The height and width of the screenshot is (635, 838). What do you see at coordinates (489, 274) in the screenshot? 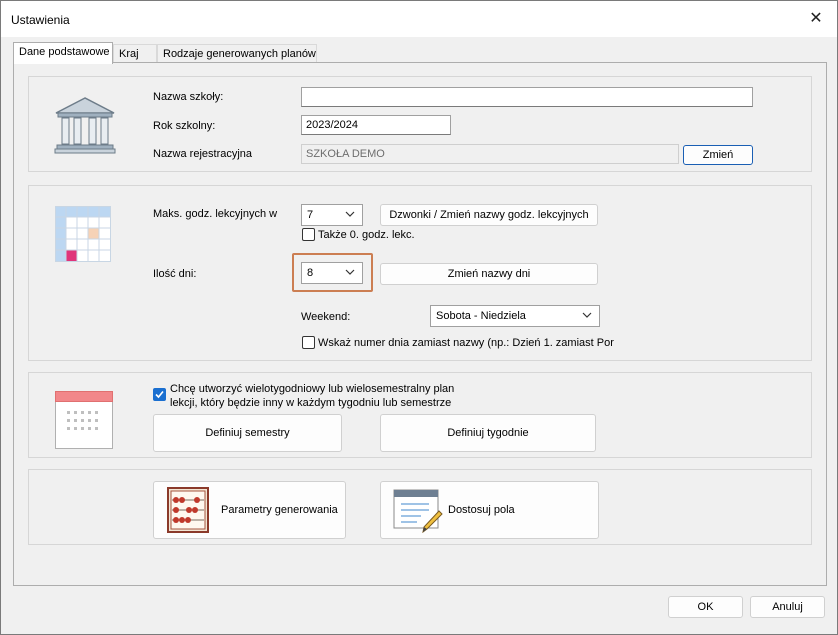
I see `rename-days-button: Zmień nazwy dni` at bounding box center [489, 274].